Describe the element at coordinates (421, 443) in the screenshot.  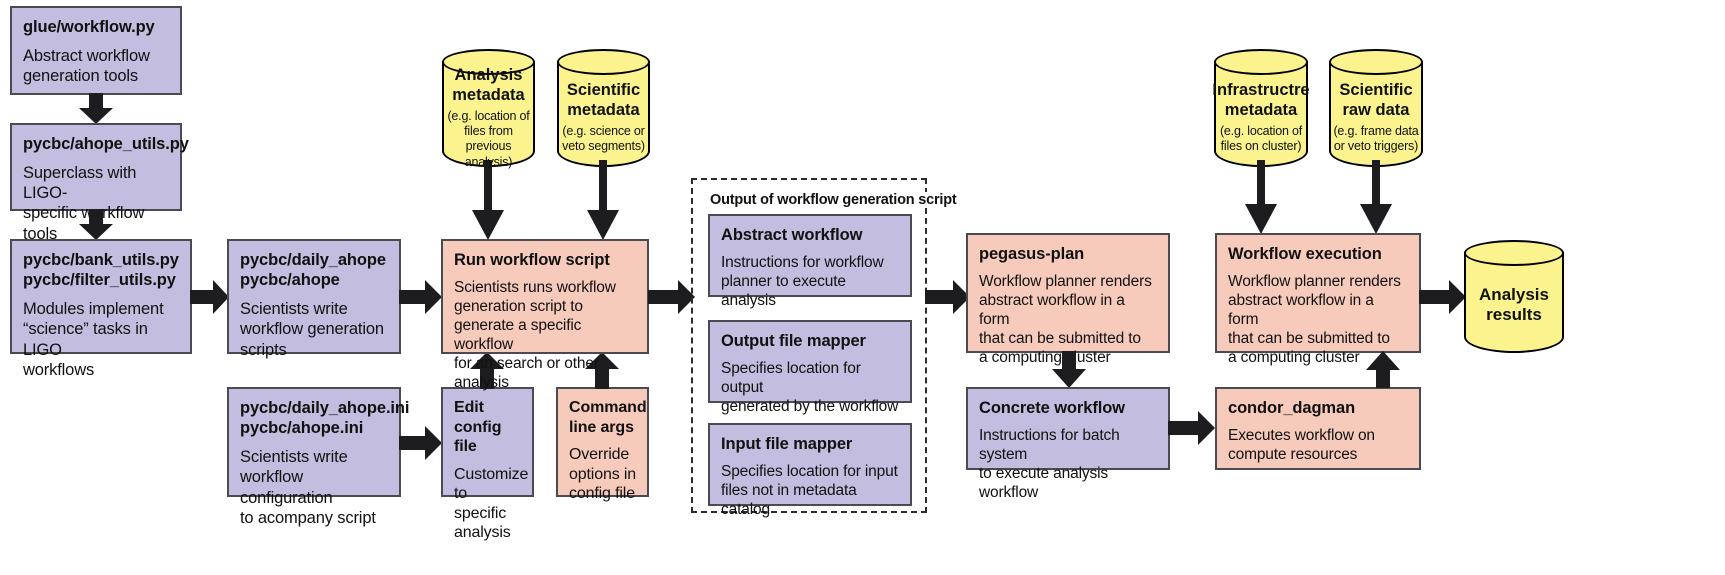
I see `arrow-ini-to-edit-config` at that location.